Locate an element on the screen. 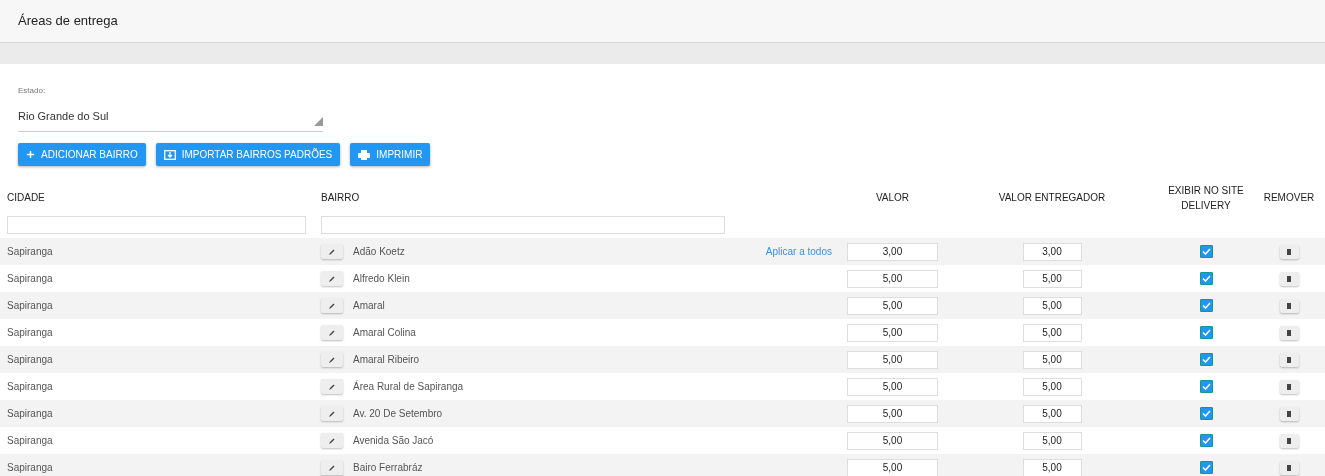  neighborhood-cell-text: Amaral Colina is located at coordinates (384, 333).